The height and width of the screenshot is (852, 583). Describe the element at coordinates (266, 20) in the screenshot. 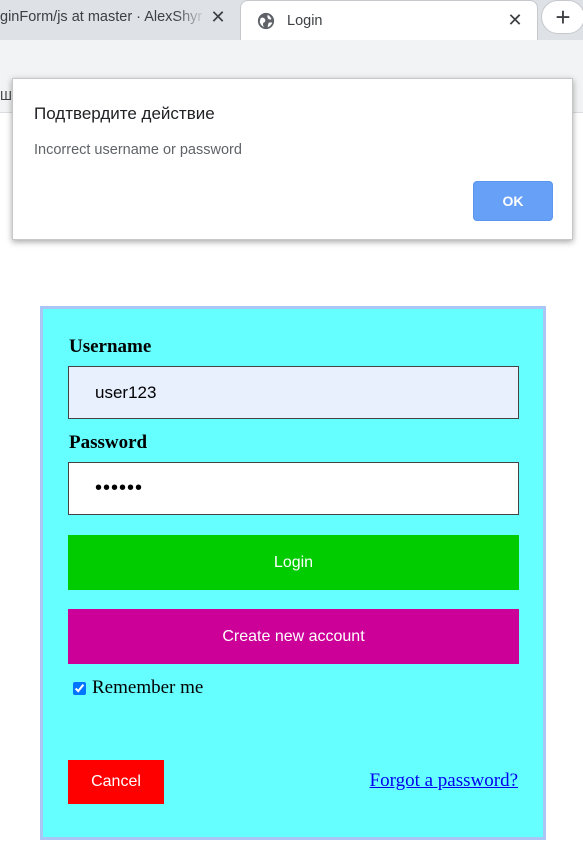

I see `globe-icon` at that location.